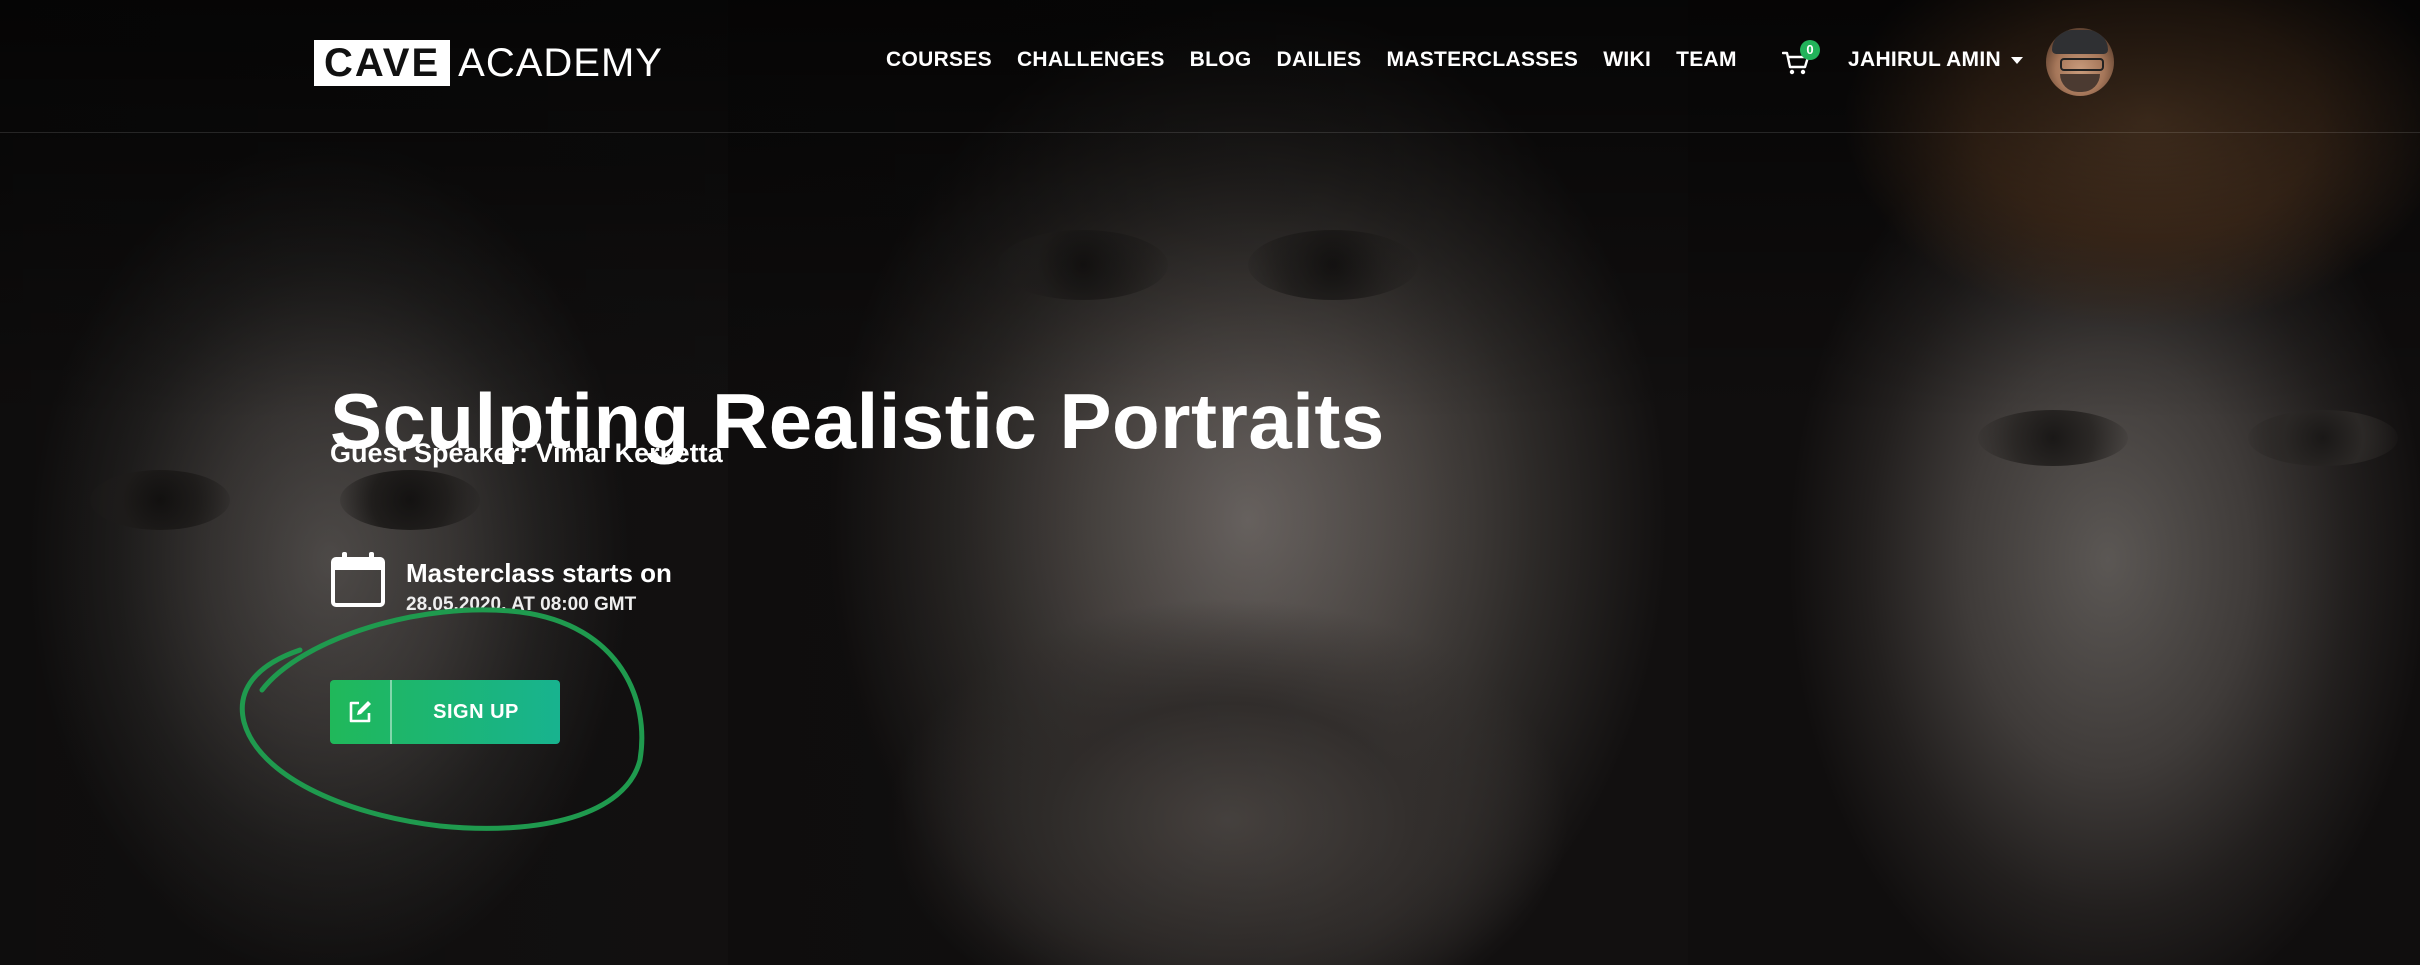  I want to click on site-logo: CAVE ACADEMY, so click(488, 63).